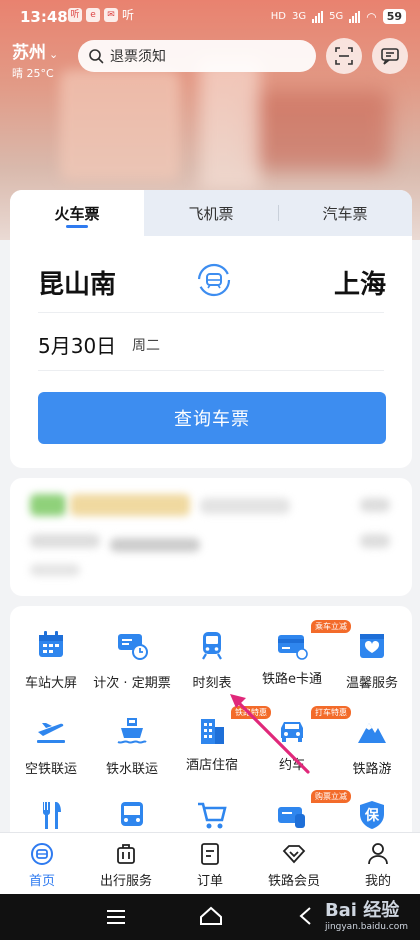  What do you see at coordinates (51, 733) in the screenshot?
I see `plane-icon` at bounding box center [51, 733].